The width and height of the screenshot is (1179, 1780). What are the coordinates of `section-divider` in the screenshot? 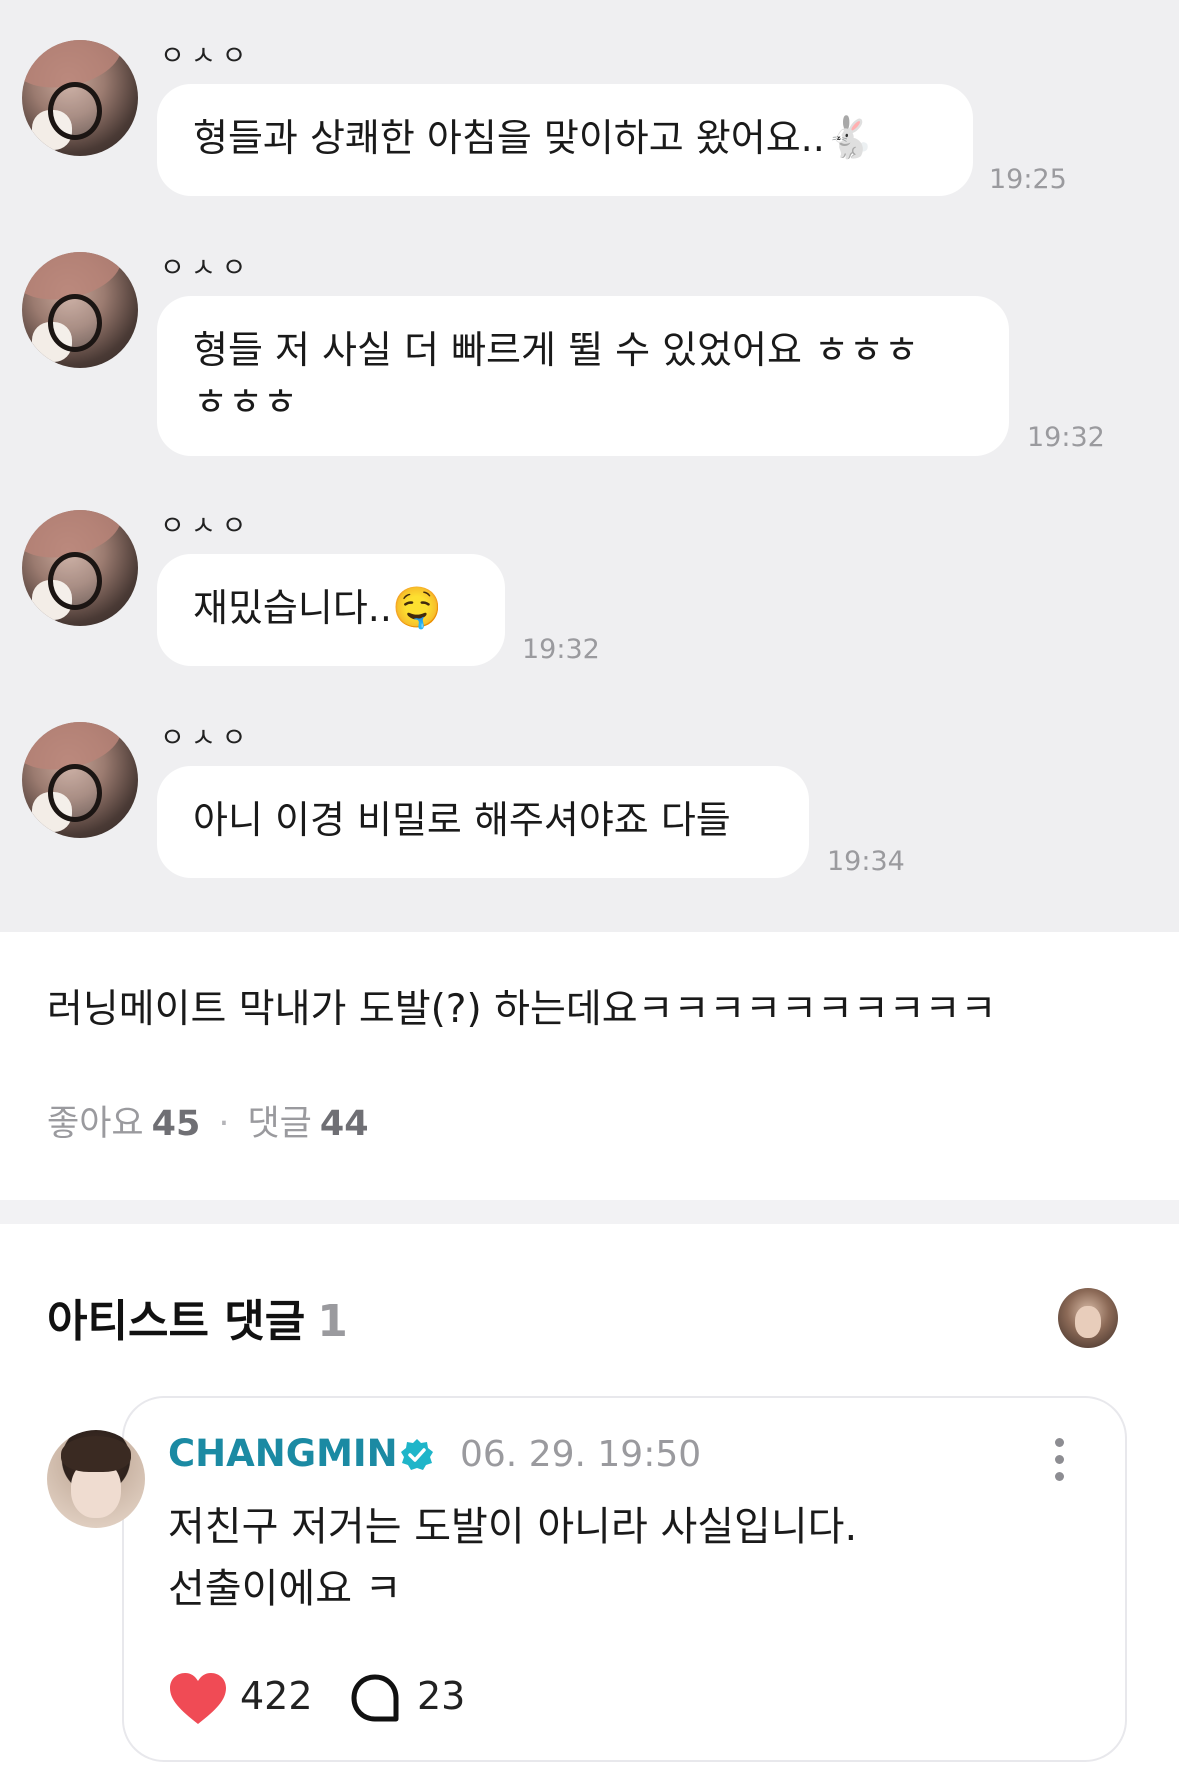 It's located at (589, 1212).